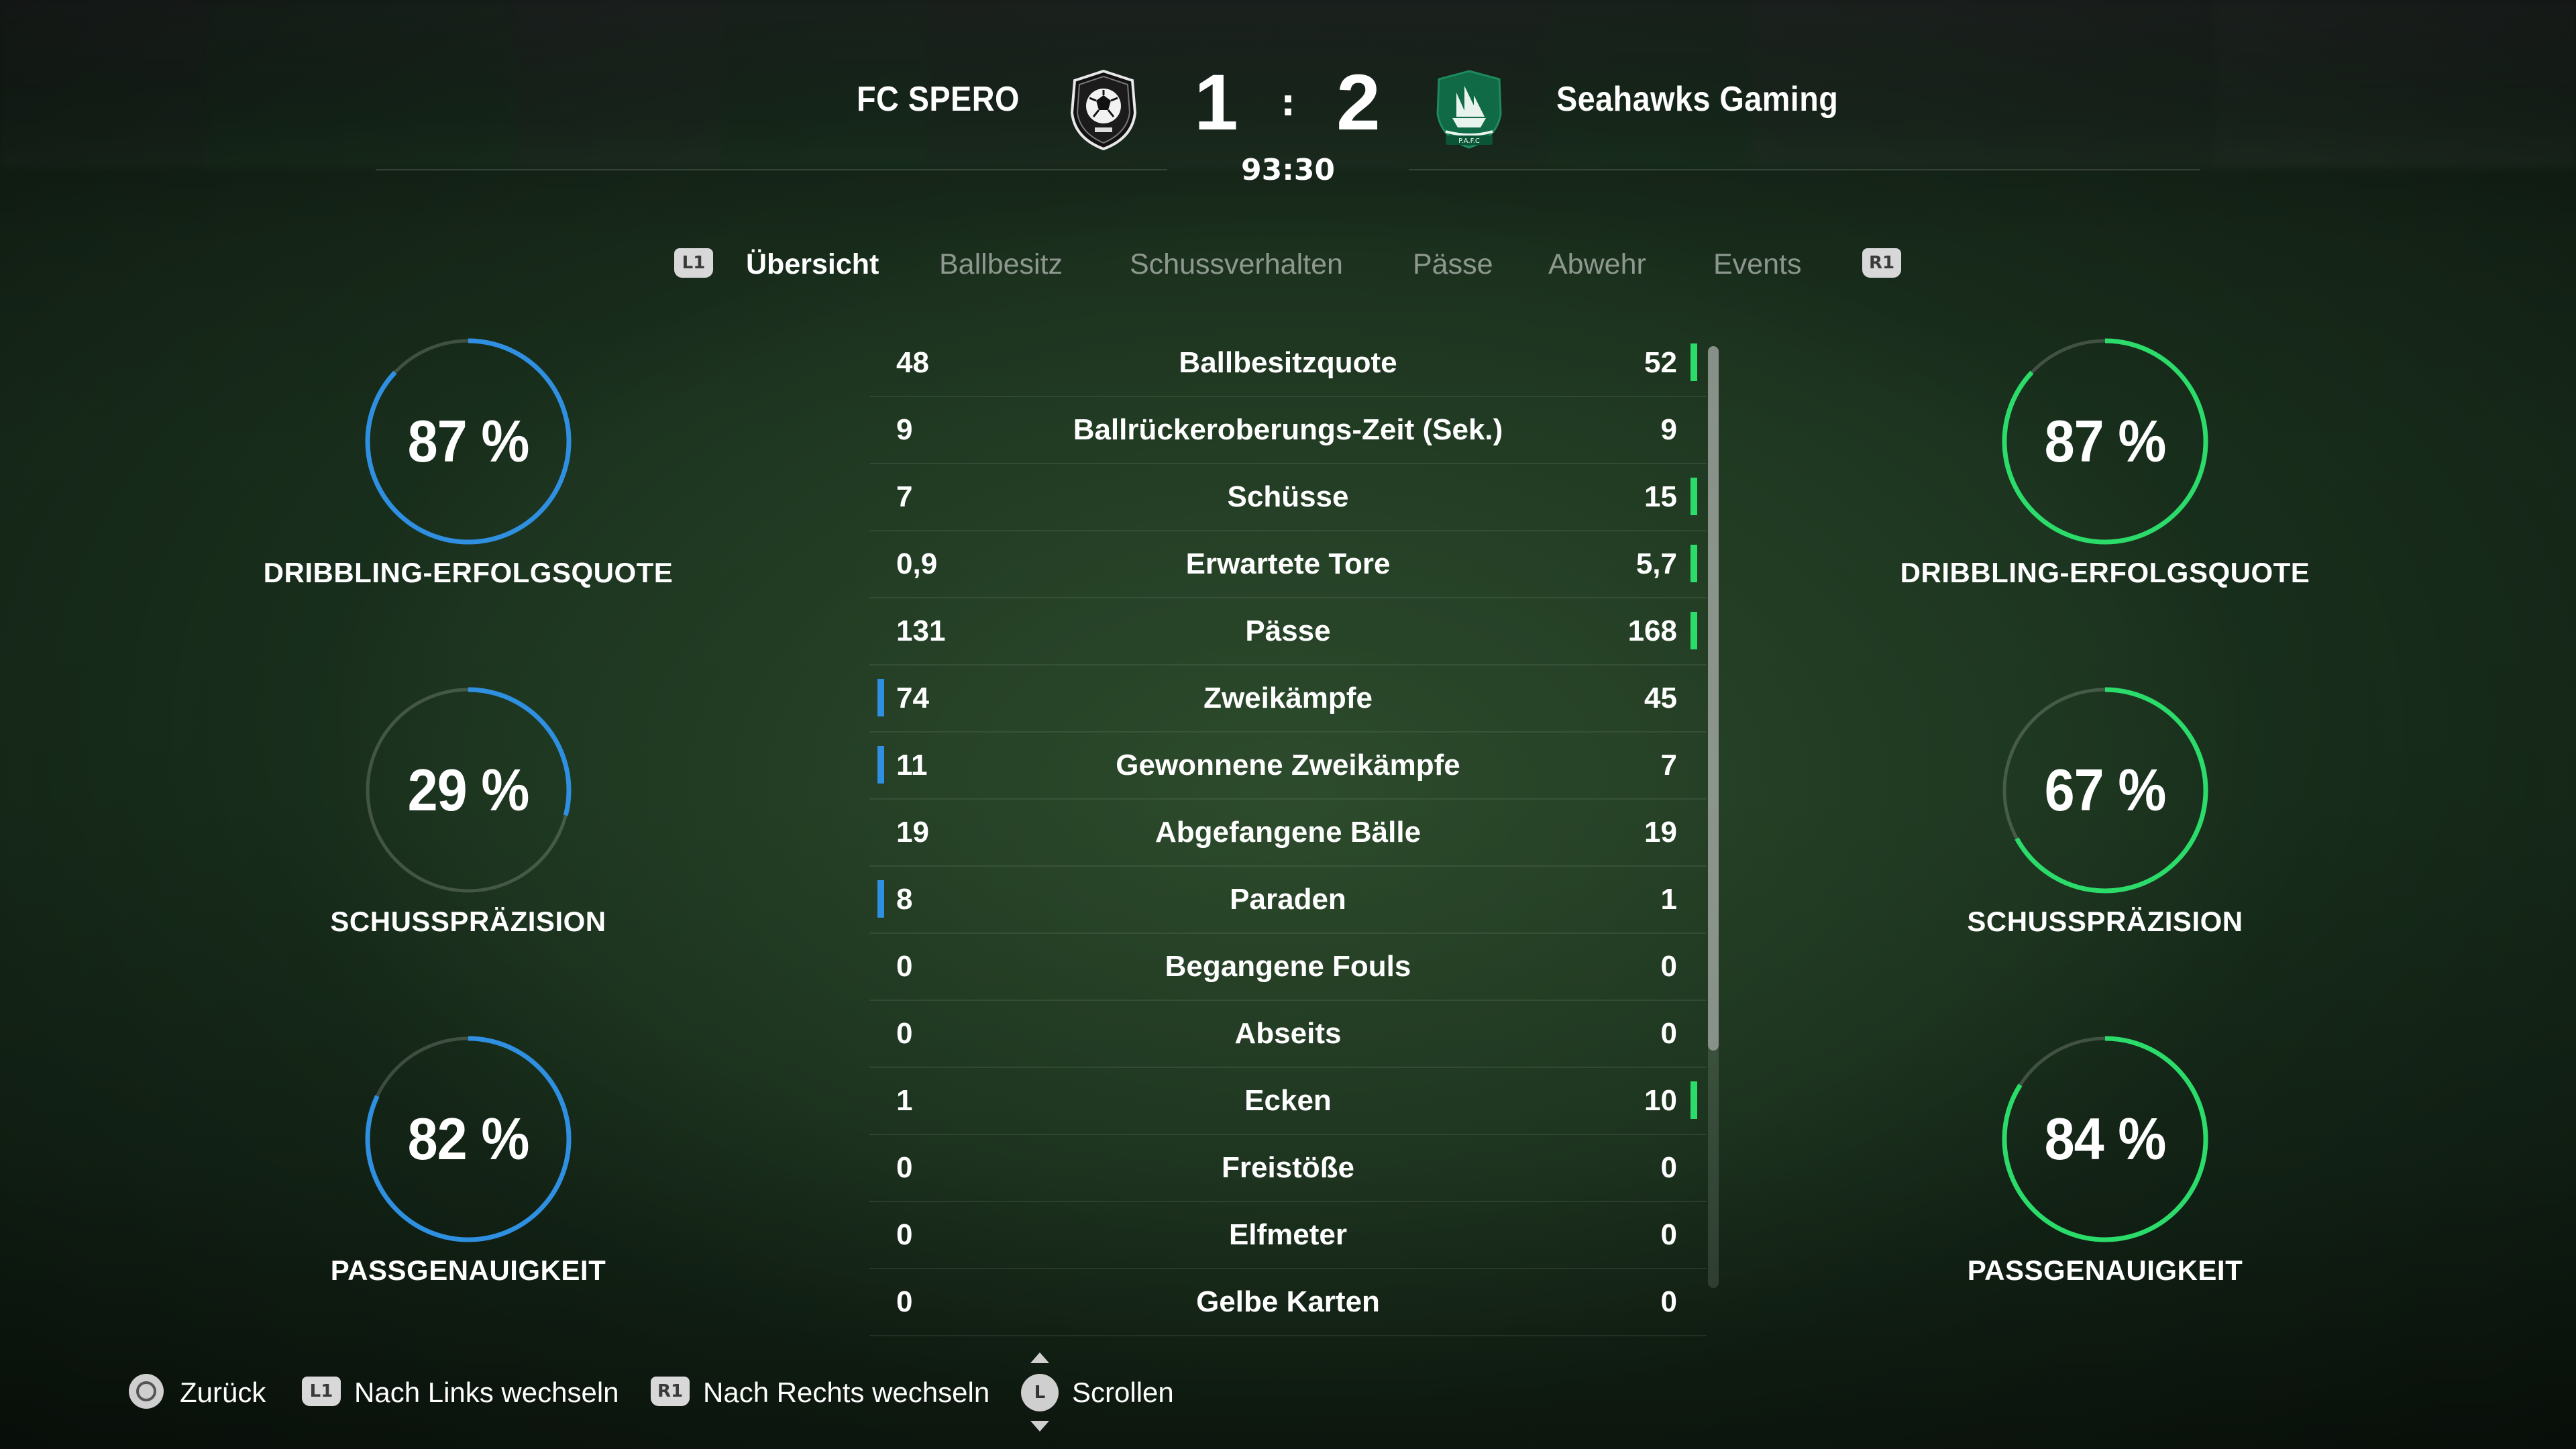  I want to click on stat-row: 9 Ballrückeroberungs-Zeit (Sek.) 9, so click(1288, 430).